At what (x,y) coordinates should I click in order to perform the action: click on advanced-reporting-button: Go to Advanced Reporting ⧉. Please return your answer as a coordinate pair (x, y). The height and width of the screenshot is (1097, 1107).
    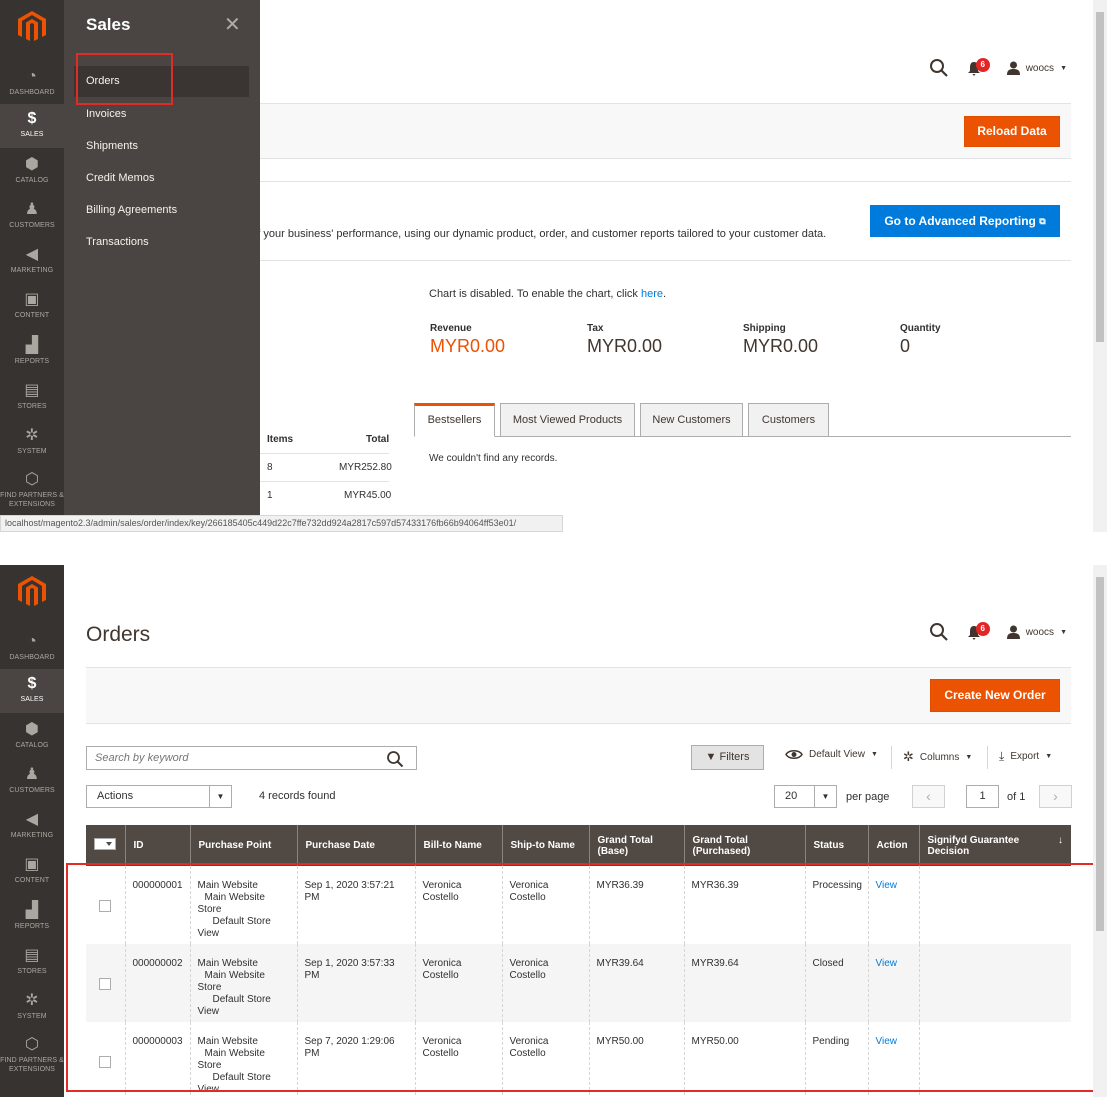
    Looking at the image, I should click on (965, 221).